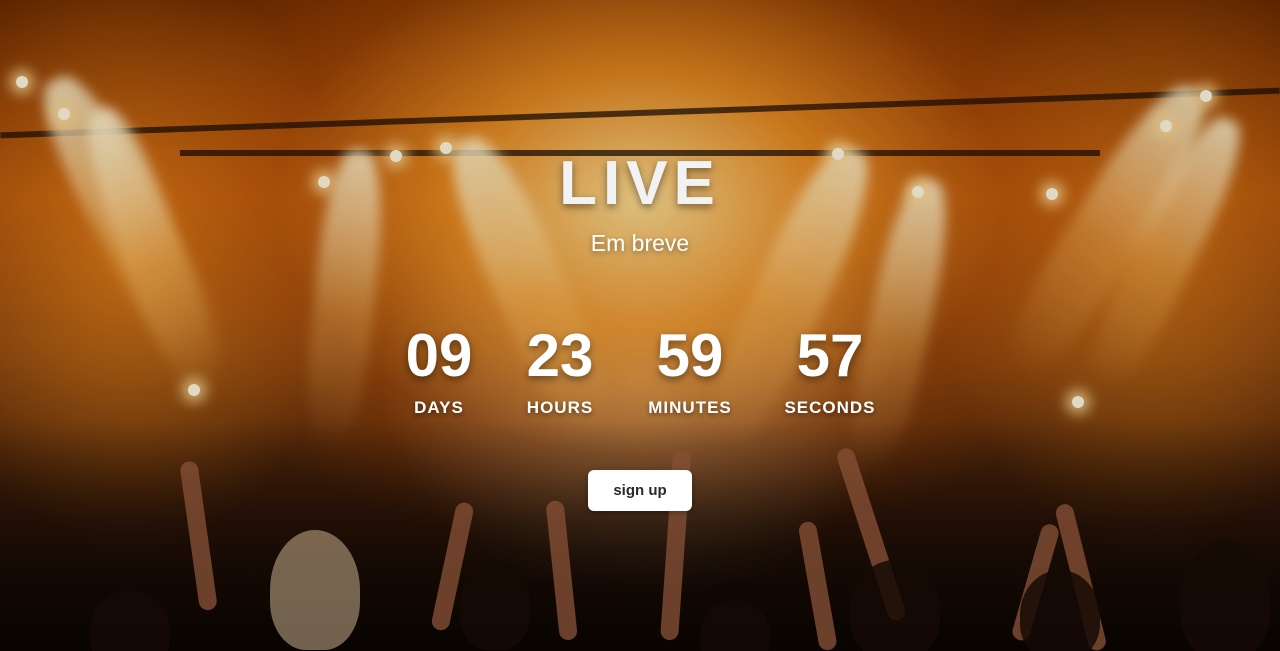 The width and height of the screenshot is (1280, 651). Describe the element at coordinates (640, 183) in the screenshot. I see `page-title: LIVE` at that location.